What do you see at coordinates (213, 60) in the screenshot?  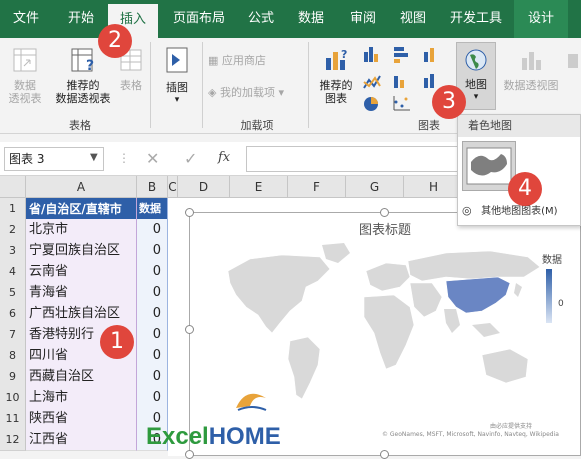 I see `store-icon: ▦` at bounding box center [213, 60].